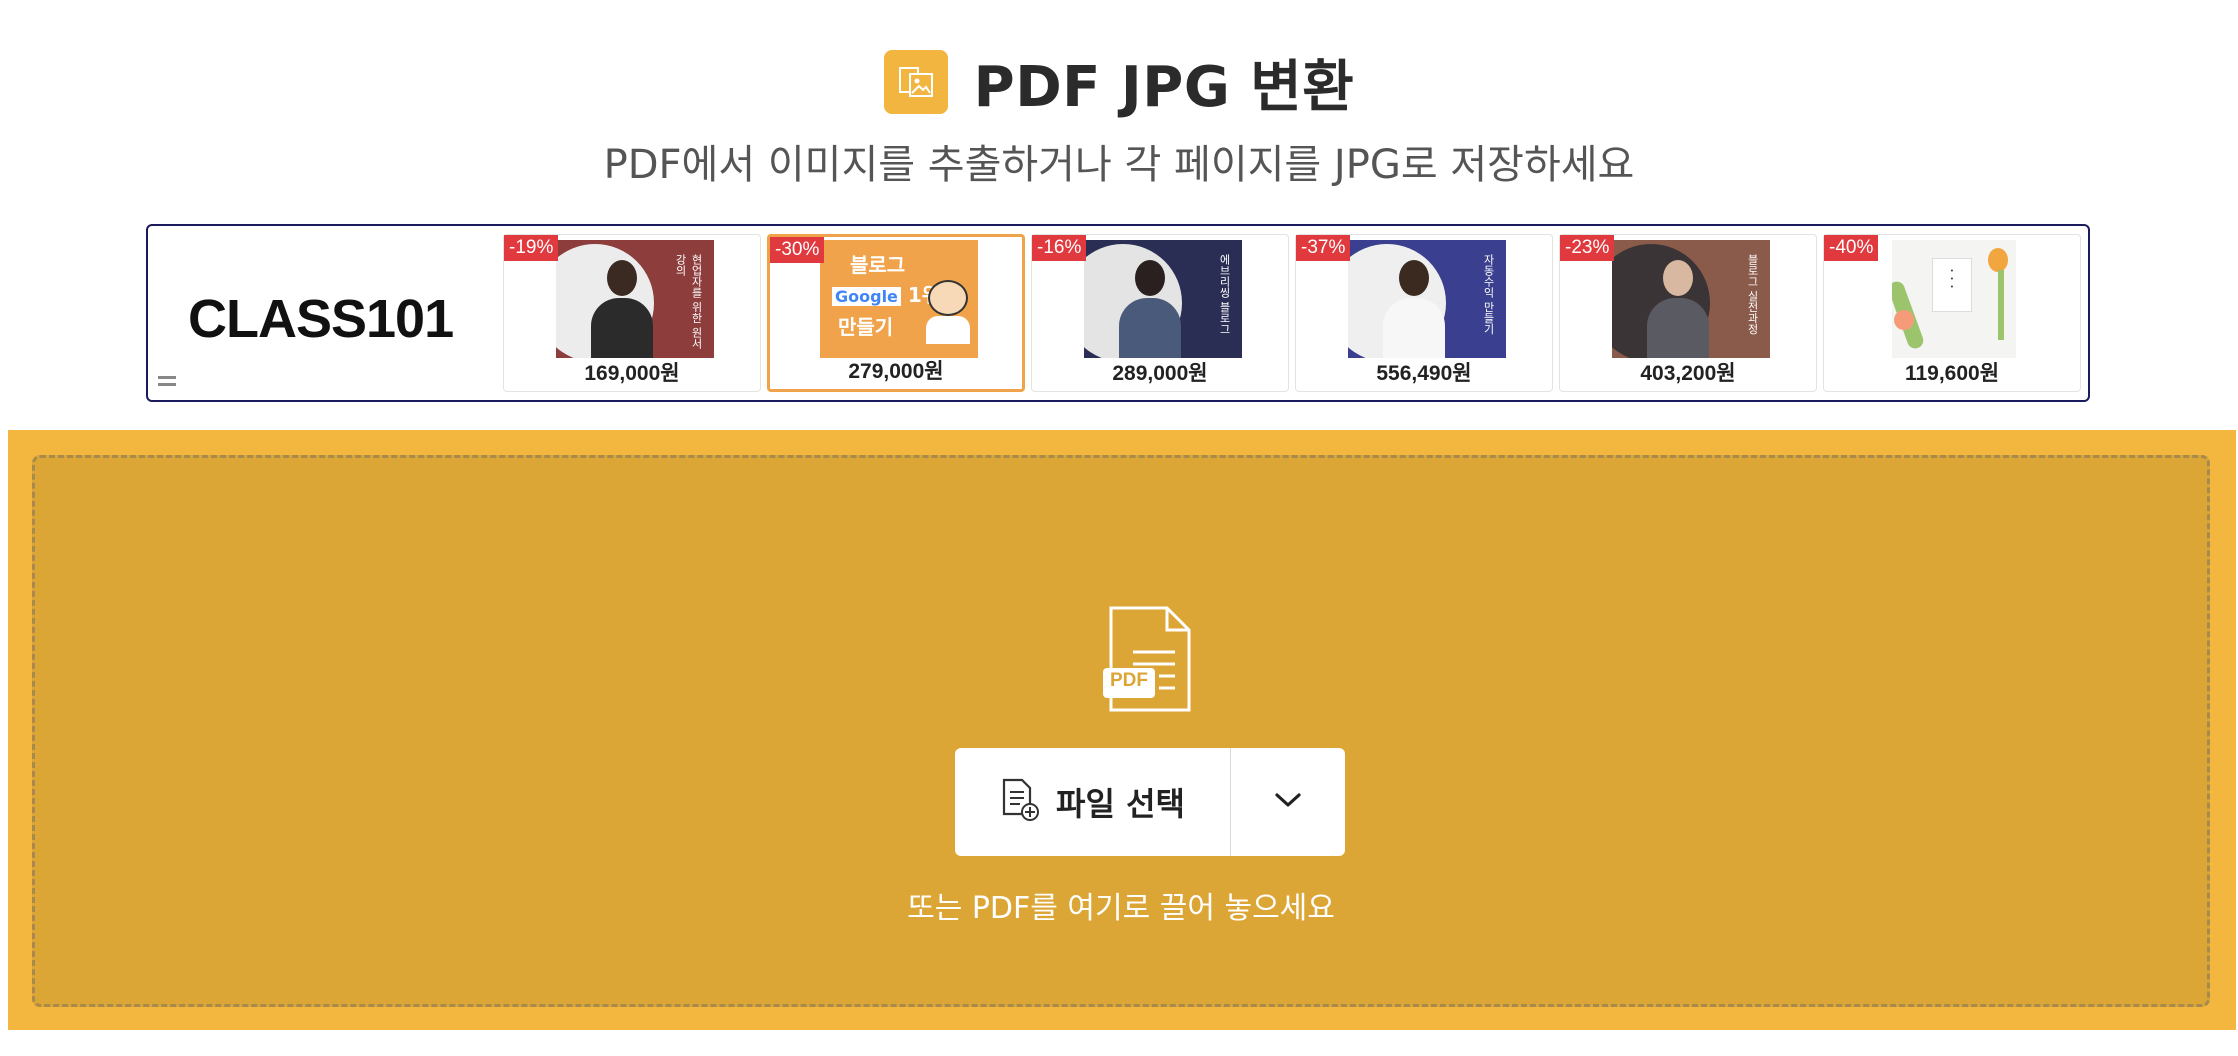 The image size is (2238, 1056). What do you see at coordinates (1587, 248) in the screenshot?
I see `discount-badge: -23%` at bounding box center [1587, 248].